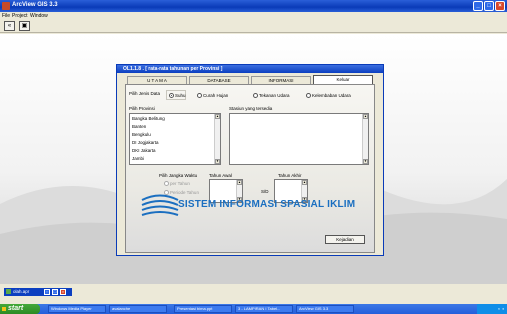  Describe the element at coordinates (24, 26) in the screenshot. I see `save-icon: ▣` at that location.